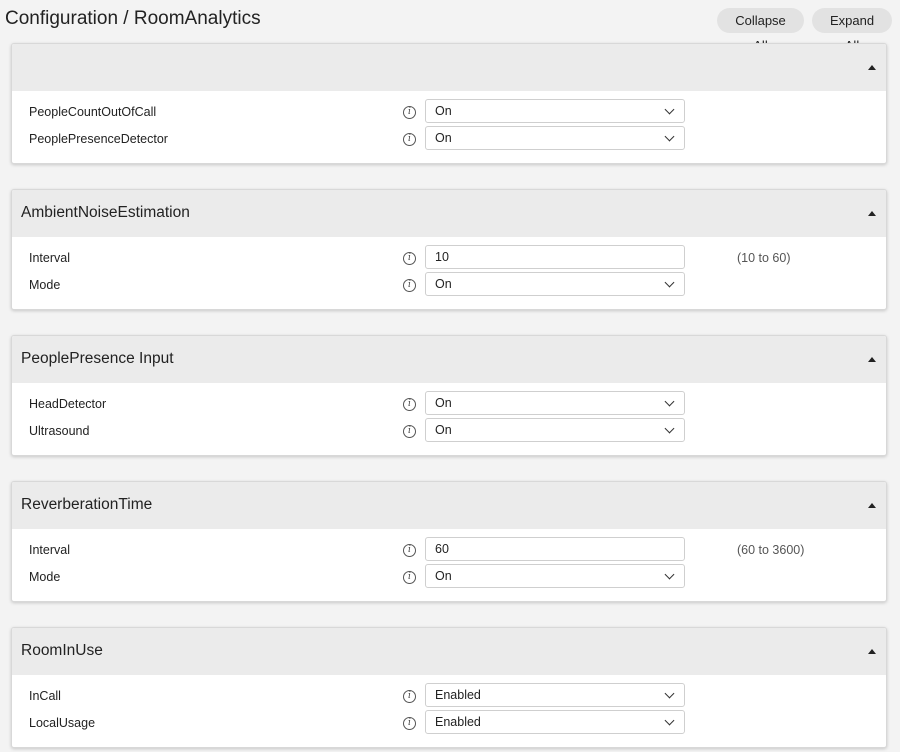 This screenshot has width=900, height=752. Describe the element at coordinates (62, 650) in the screenshot. I see `section-title: RoomInUse` at that location.